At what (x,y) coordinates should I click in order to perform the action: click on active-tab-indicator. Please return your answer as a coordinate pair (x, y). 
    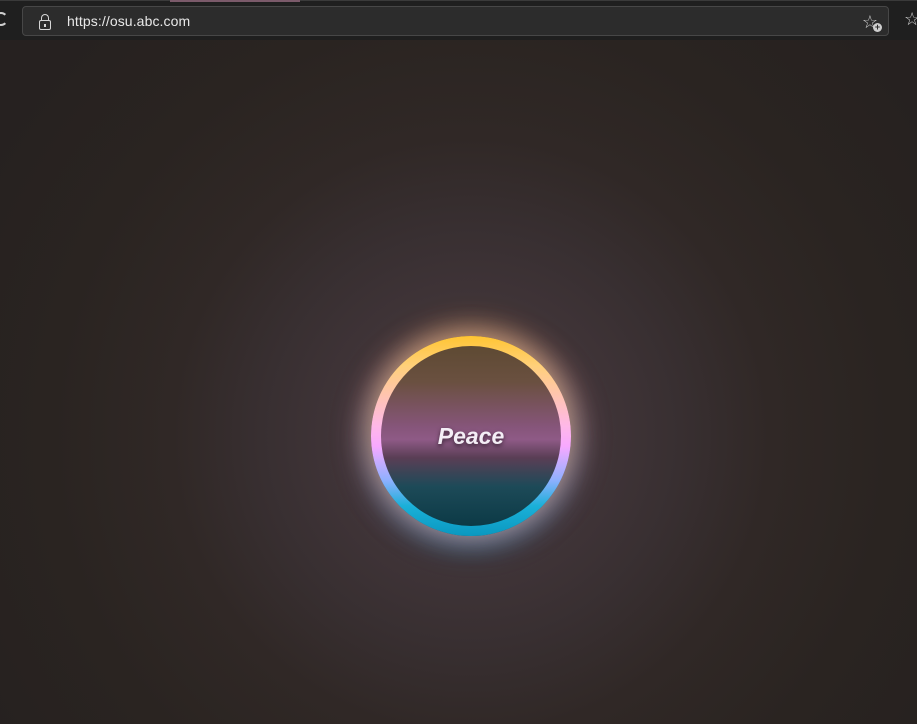
    Looking at the image, I should click on (235, 1).